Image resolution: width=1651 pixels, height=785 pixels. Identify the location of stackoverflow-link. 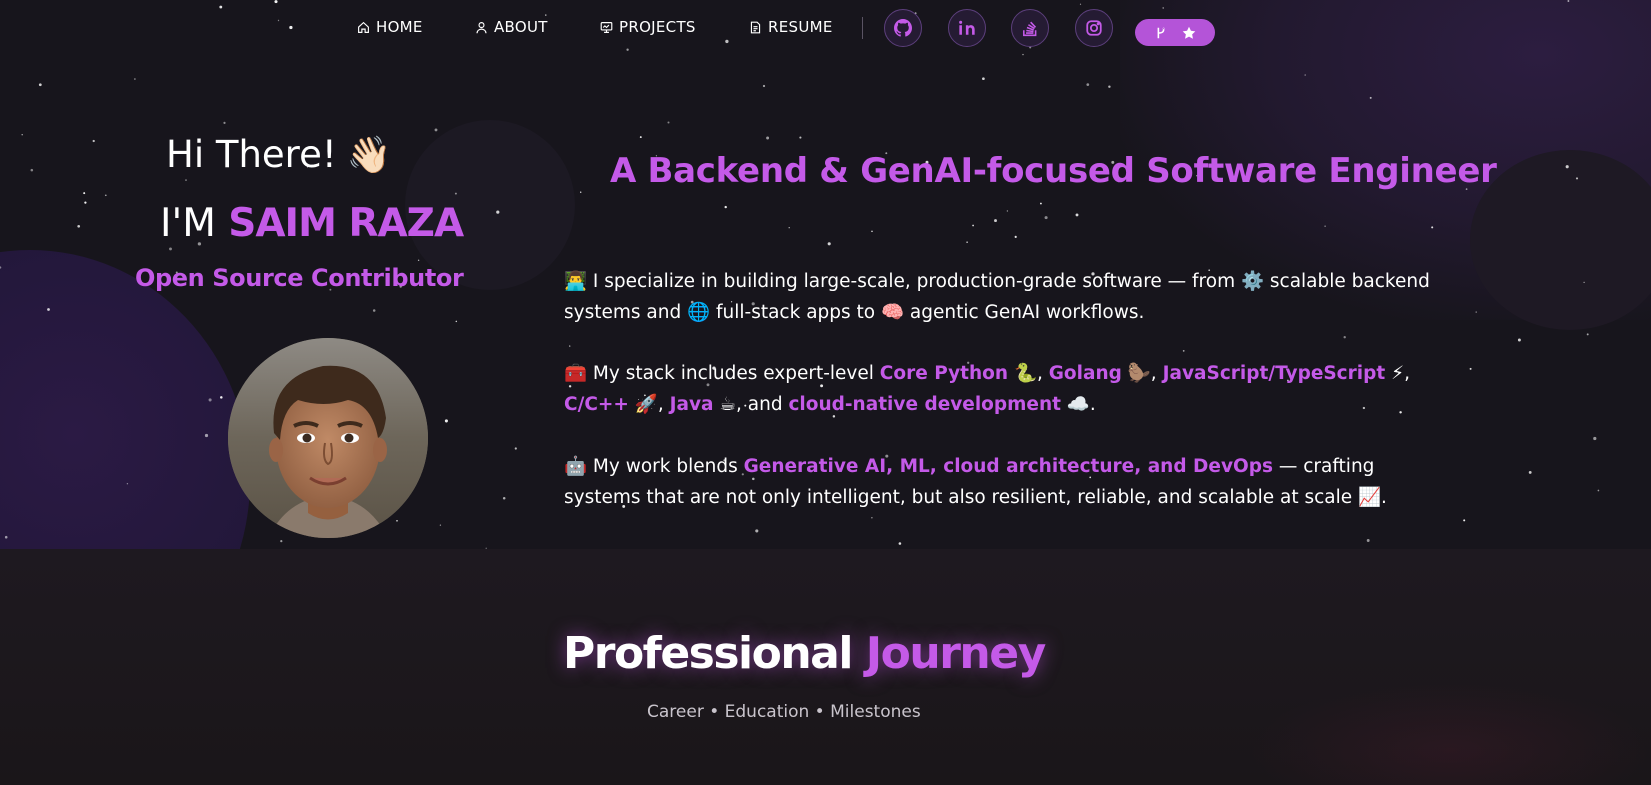
(1030, 28).